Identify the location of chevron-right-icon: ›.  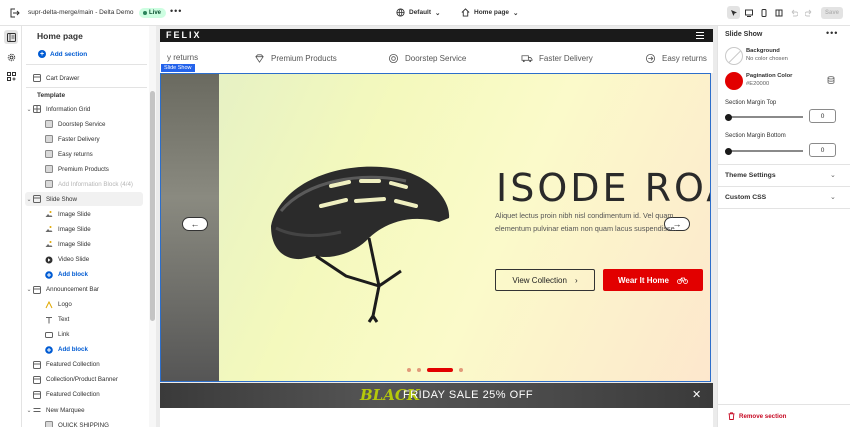
(576, 280).